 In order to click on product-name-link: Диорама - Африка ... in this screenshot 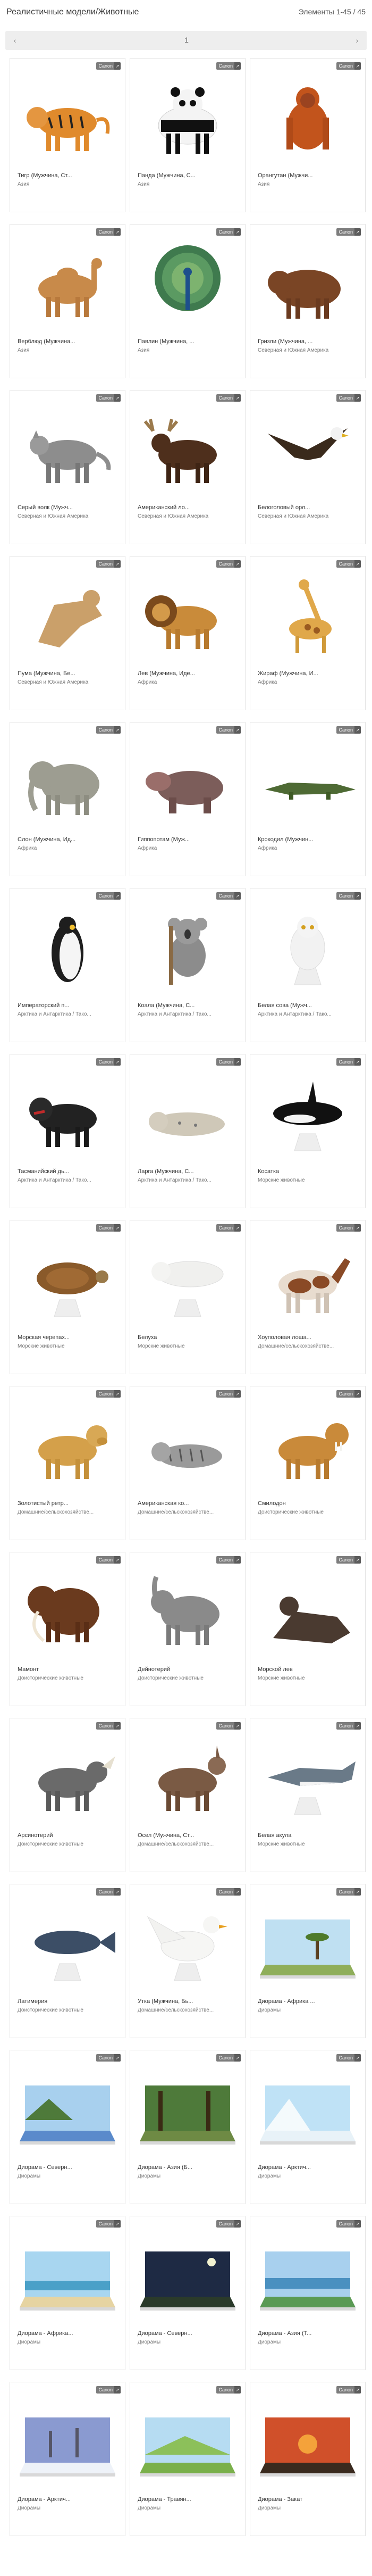, I will do `click(308, 2002)`.